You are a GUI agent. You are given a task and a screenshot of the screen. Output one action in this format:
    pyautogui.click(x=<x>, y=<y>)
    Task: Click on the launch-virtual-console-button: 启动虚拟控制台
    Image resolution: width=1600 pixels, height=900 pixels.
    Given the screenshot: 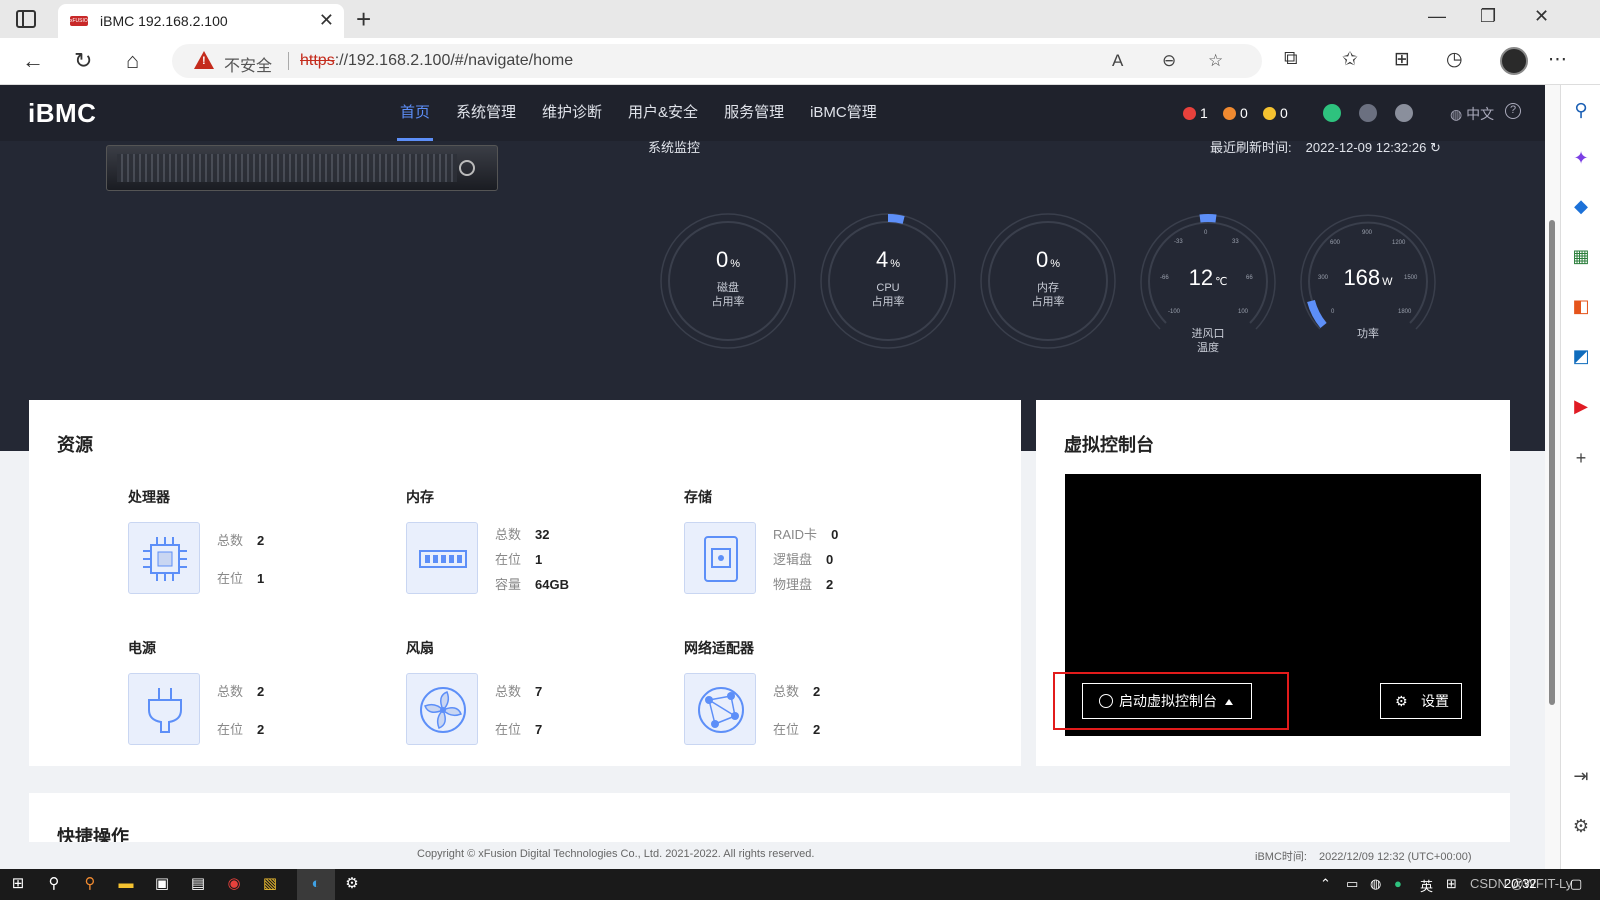 What is the action you would take?
    pyautogui.click(x=1167, y=701)
    